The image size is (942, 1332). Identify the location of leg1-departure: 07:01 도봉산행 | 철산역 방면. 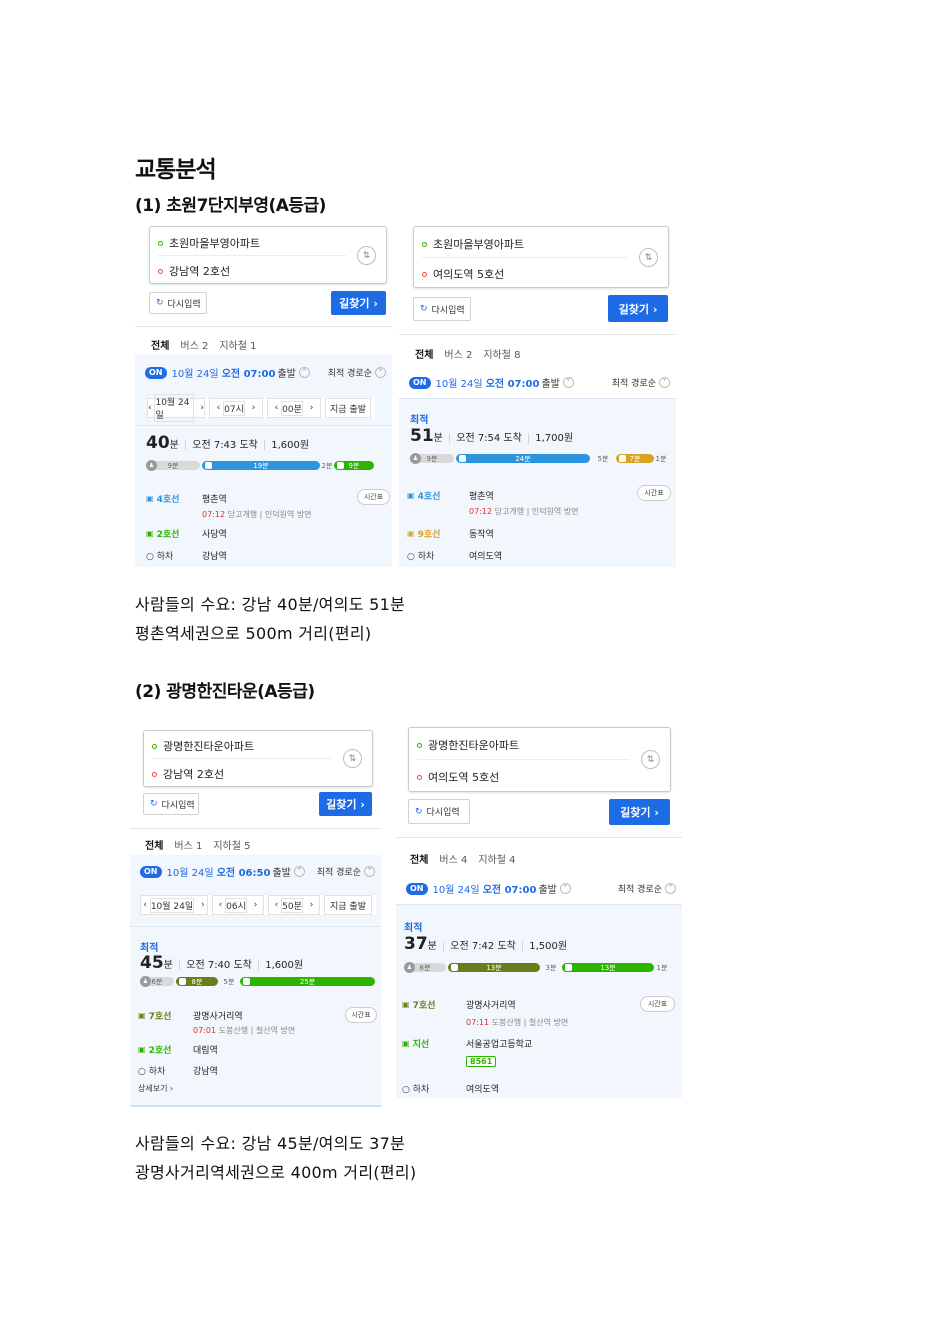
(244, 1030).